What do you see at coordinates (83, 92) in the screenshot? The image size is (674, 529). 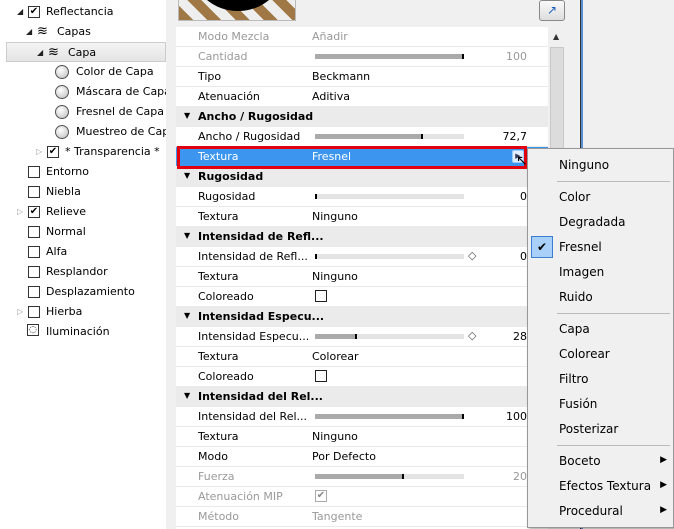 I see `tree-item: Máscara de Capa` at bounding box center [83, 92].